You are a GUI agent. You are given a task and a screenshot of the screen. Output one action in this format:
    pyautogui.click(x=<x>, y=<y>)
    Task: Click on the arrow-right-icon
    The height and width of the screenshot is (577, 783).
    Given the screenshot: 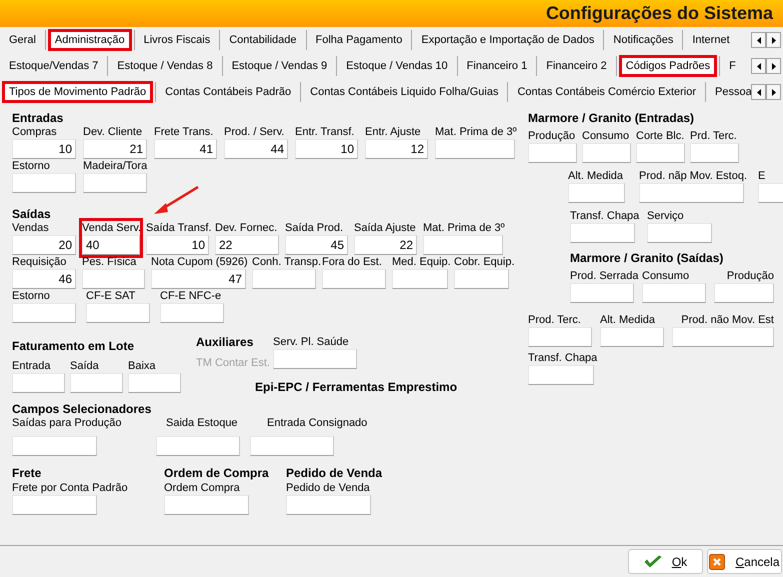 What is the action you would take?
    pyautogui.click(x=774, y=40)
    